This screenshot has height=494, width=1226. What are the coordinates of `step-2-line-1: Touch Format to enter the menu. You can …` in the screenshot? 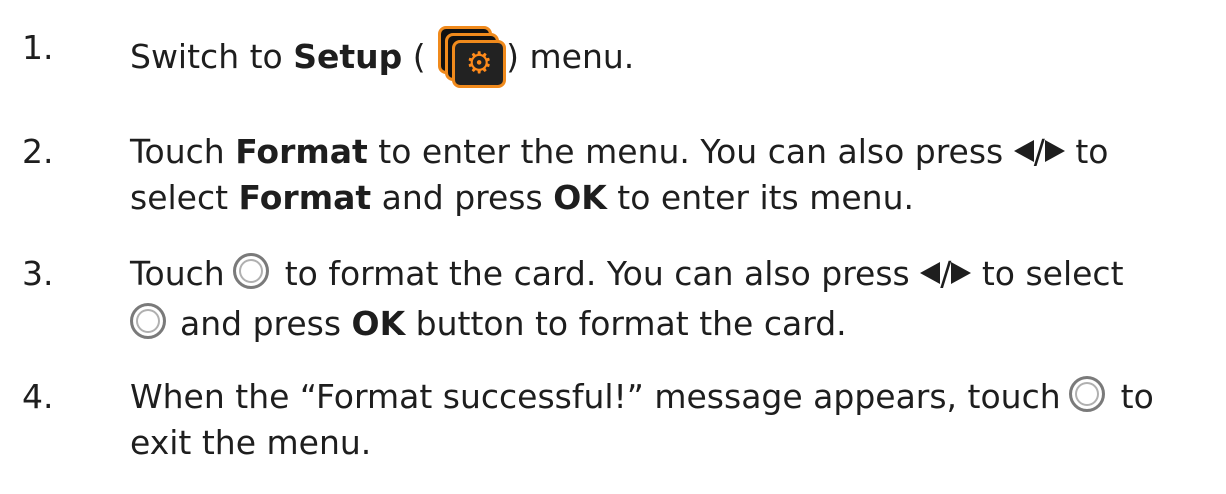 It's located at (619, 151).